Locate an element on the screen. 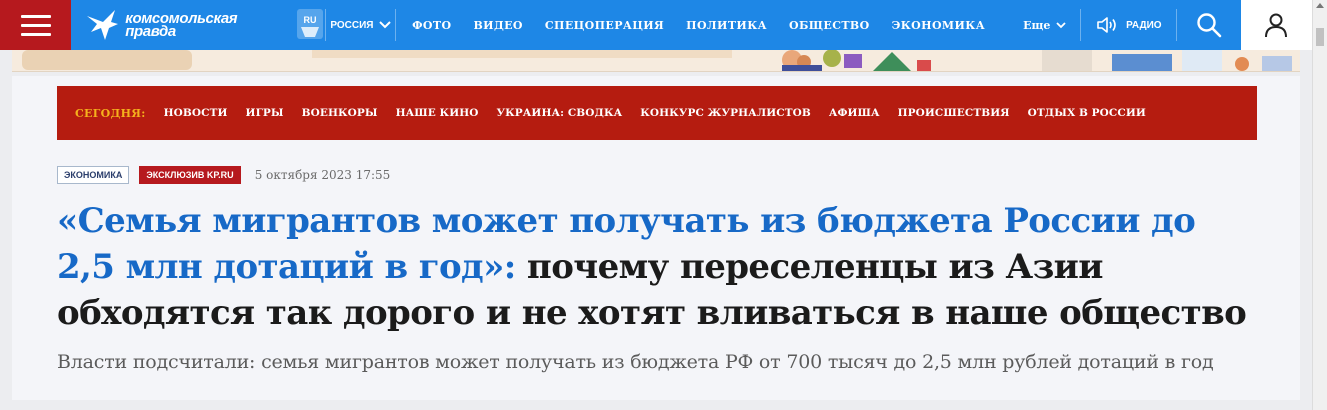 Image resolution: width=1327 pixels, height=410 pixels. today-link-afisha: Афиша is located at coordinates (854, 113).